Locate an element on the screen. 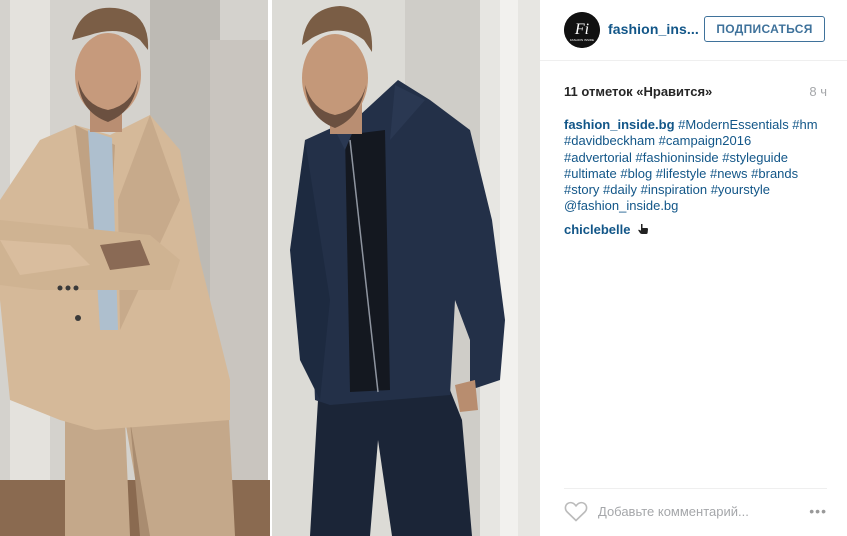 This screenshot has height=536, width=847. caption-author-link: fashion_inside.bg is located at coordinates (619, 124).